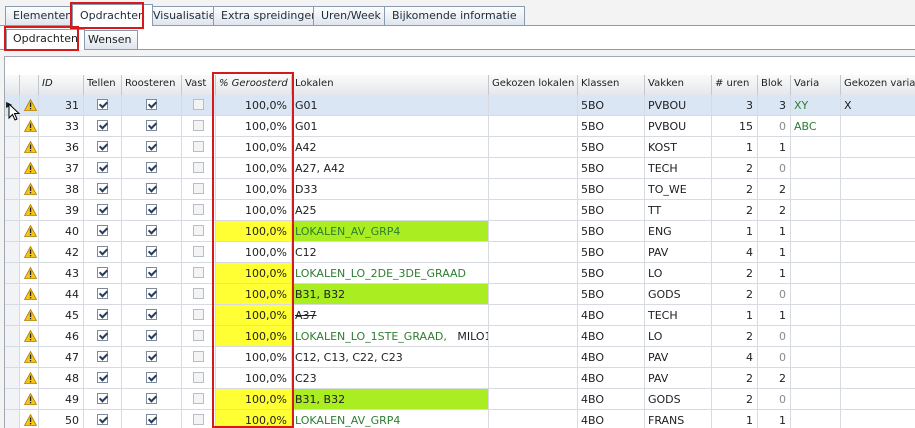 The image size is (915, 428). What do you see at coordinates (270, 15) in the screenshot?
I see `tab-extra-spreidingen: Extra spreidingen` at bounding box center [270, 15].